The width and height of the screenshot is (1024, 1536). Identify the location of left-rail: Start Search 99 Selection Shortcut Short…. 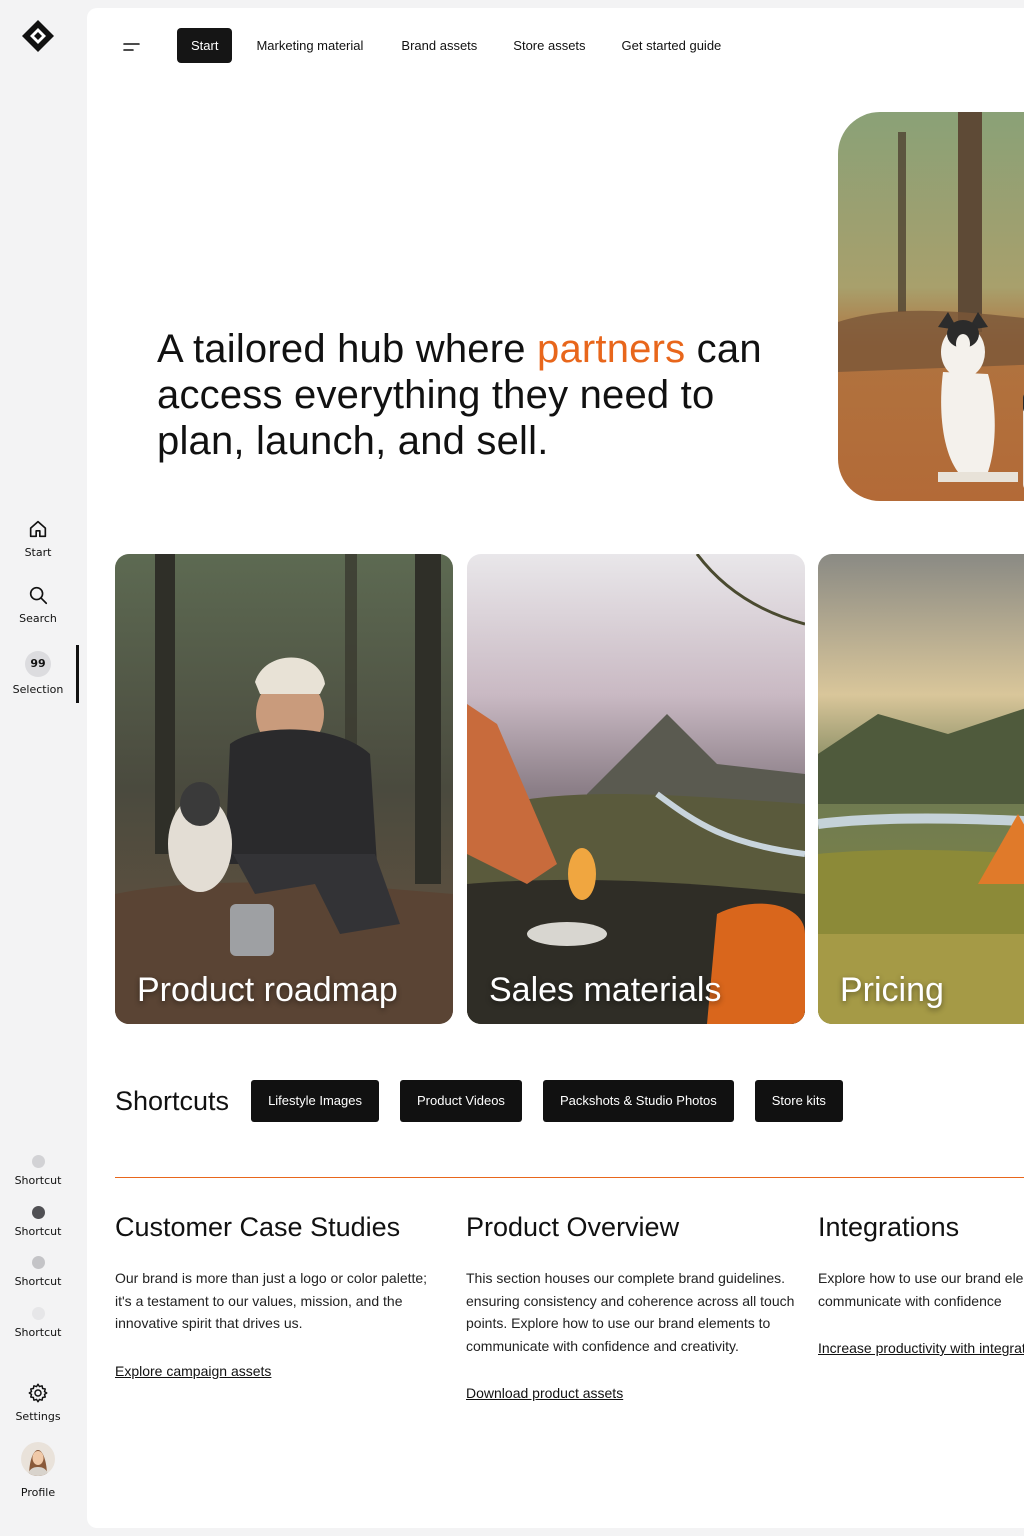
(40, 768).